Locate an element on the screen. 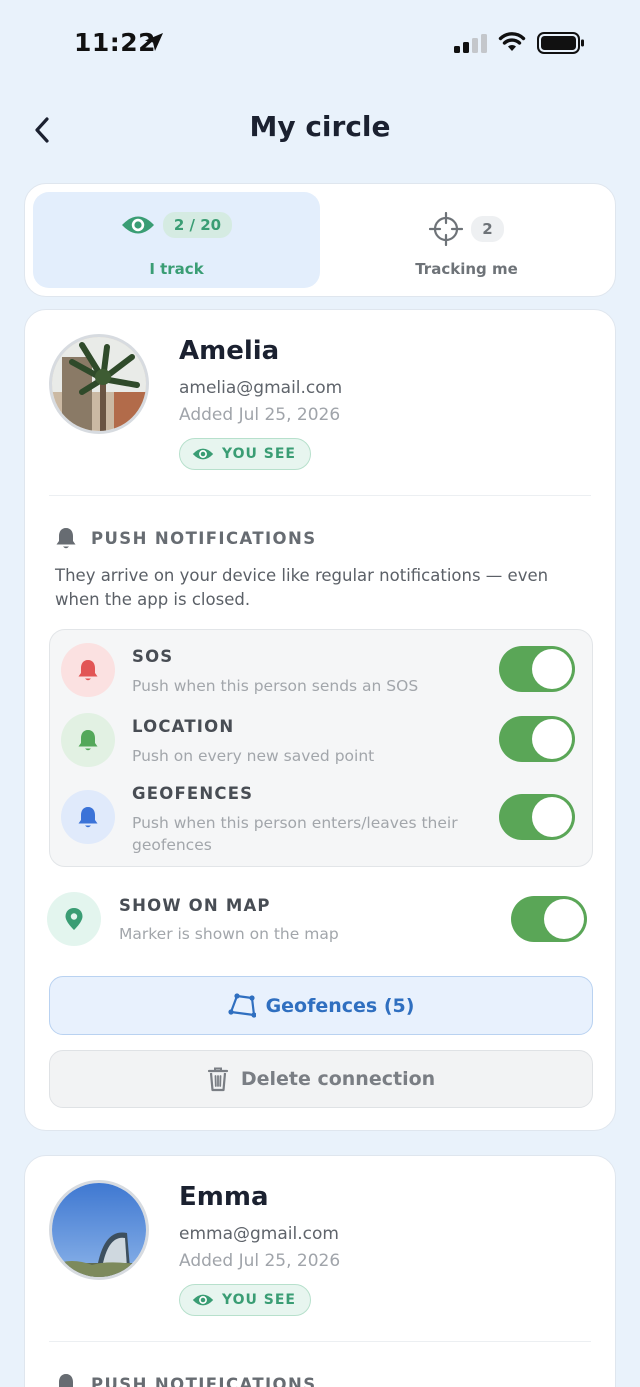 Image resolution: width=640 pixels, height=1387 pixels. notification-title: GEOFENCES is located at coordinates (193, 793).